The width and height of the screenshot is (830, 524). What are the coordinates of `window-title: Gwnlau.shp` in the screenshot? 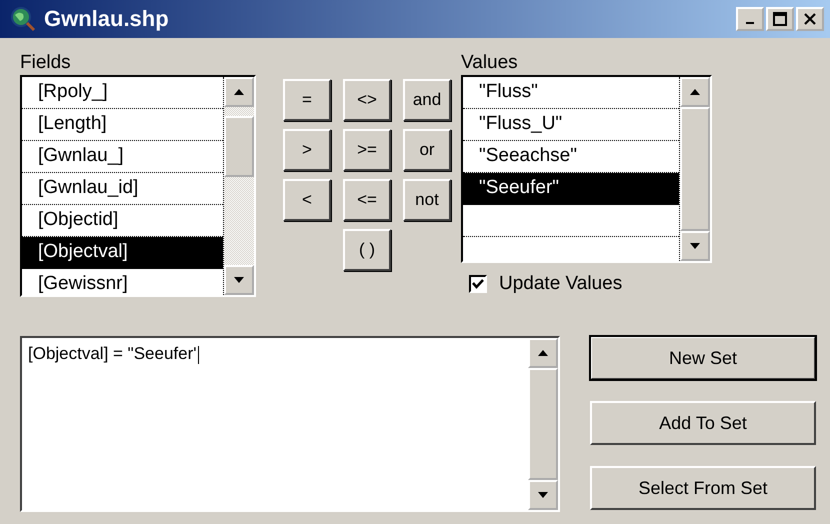 It's located at (107, 19).